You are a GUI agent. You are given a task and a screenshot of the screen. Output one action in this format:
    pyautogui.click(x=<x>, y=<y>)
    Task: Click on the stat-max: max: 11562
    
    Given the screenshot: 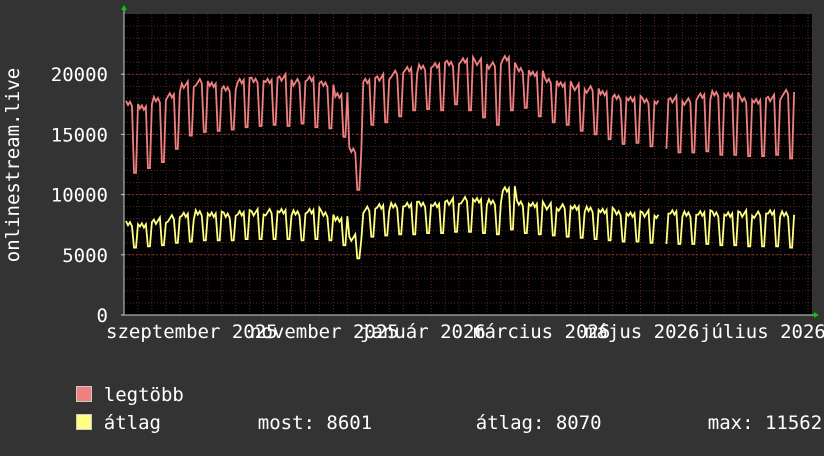 What is the action you would take?
    pyautogui.click(x=742, y=423)
    